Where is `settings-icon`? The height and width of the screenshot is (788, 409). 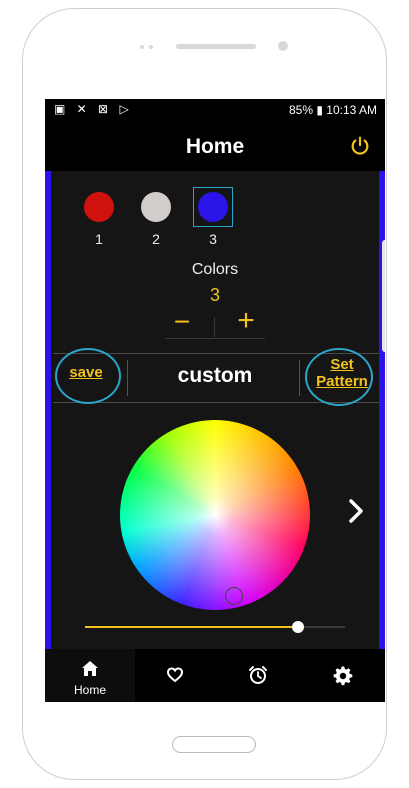 settings-icon is located at coordinates (343, 676).